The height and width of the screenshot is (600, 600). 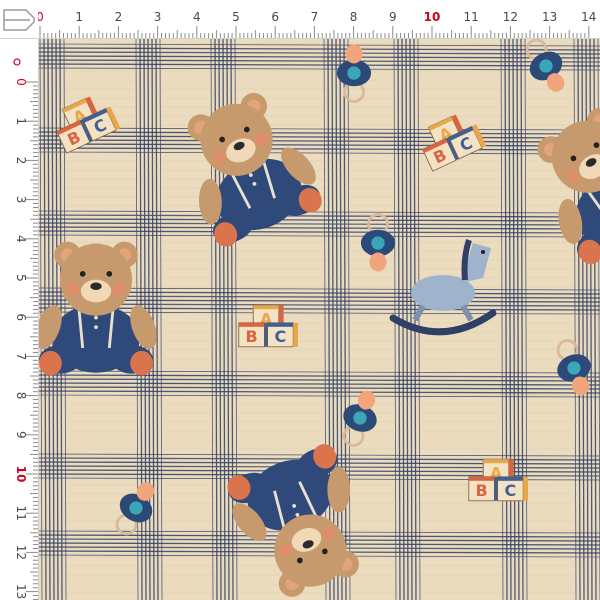 What do you see at coordinates (17, 62) in the screenshot?
I see `ruler-origin-marker` at bounding box center [17, 62].